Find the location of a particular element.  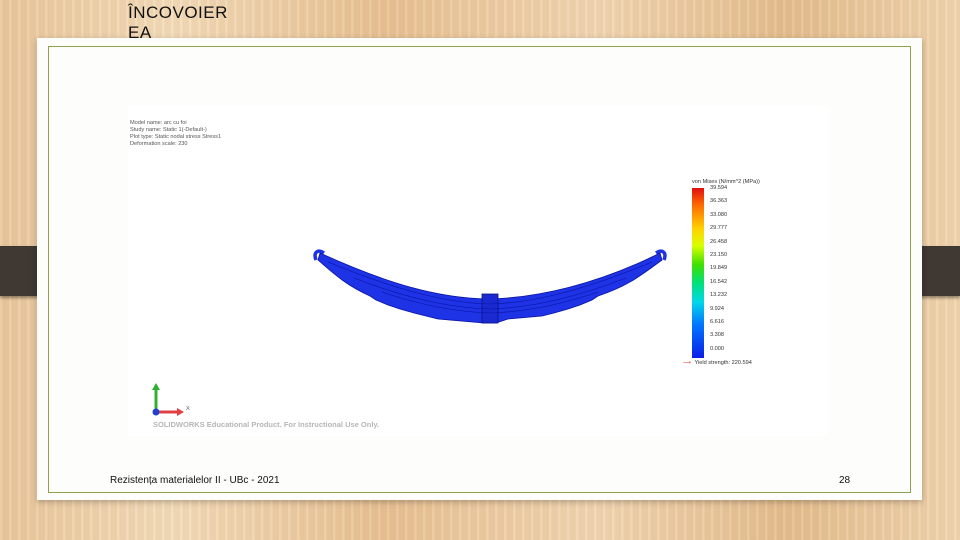

yield-strength-row: ⟶ Yield strength: 220.594 is located at coordinates (717, 363).